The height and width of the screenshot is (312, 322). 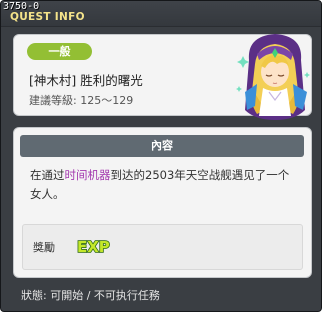 What do you see at coordinates (47, 17) in the screenshot?
I see `window-title: QUEST INFO` at bounding box center [47, 17].